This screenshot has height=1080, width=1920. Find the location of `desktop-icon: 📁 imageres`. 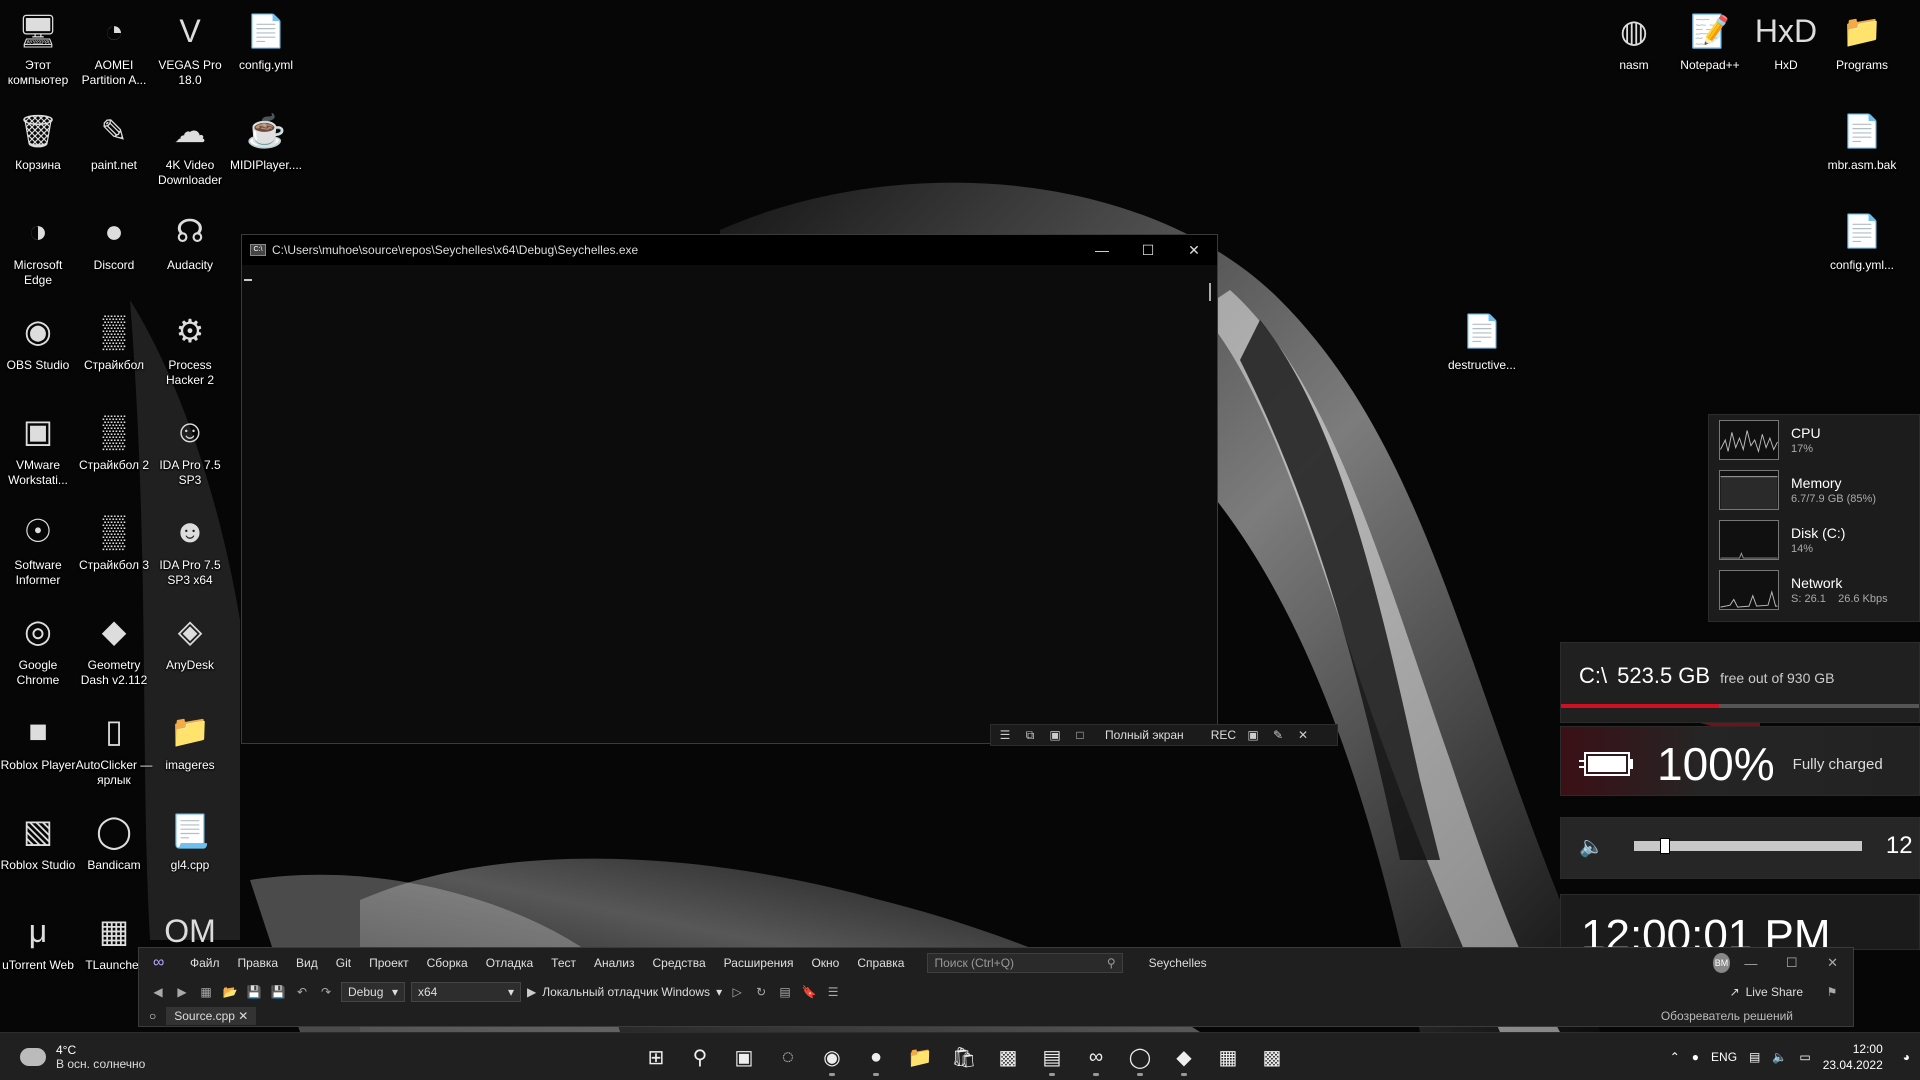

desktop-icon: 📁 imageres is located at coordinates (190, 749).